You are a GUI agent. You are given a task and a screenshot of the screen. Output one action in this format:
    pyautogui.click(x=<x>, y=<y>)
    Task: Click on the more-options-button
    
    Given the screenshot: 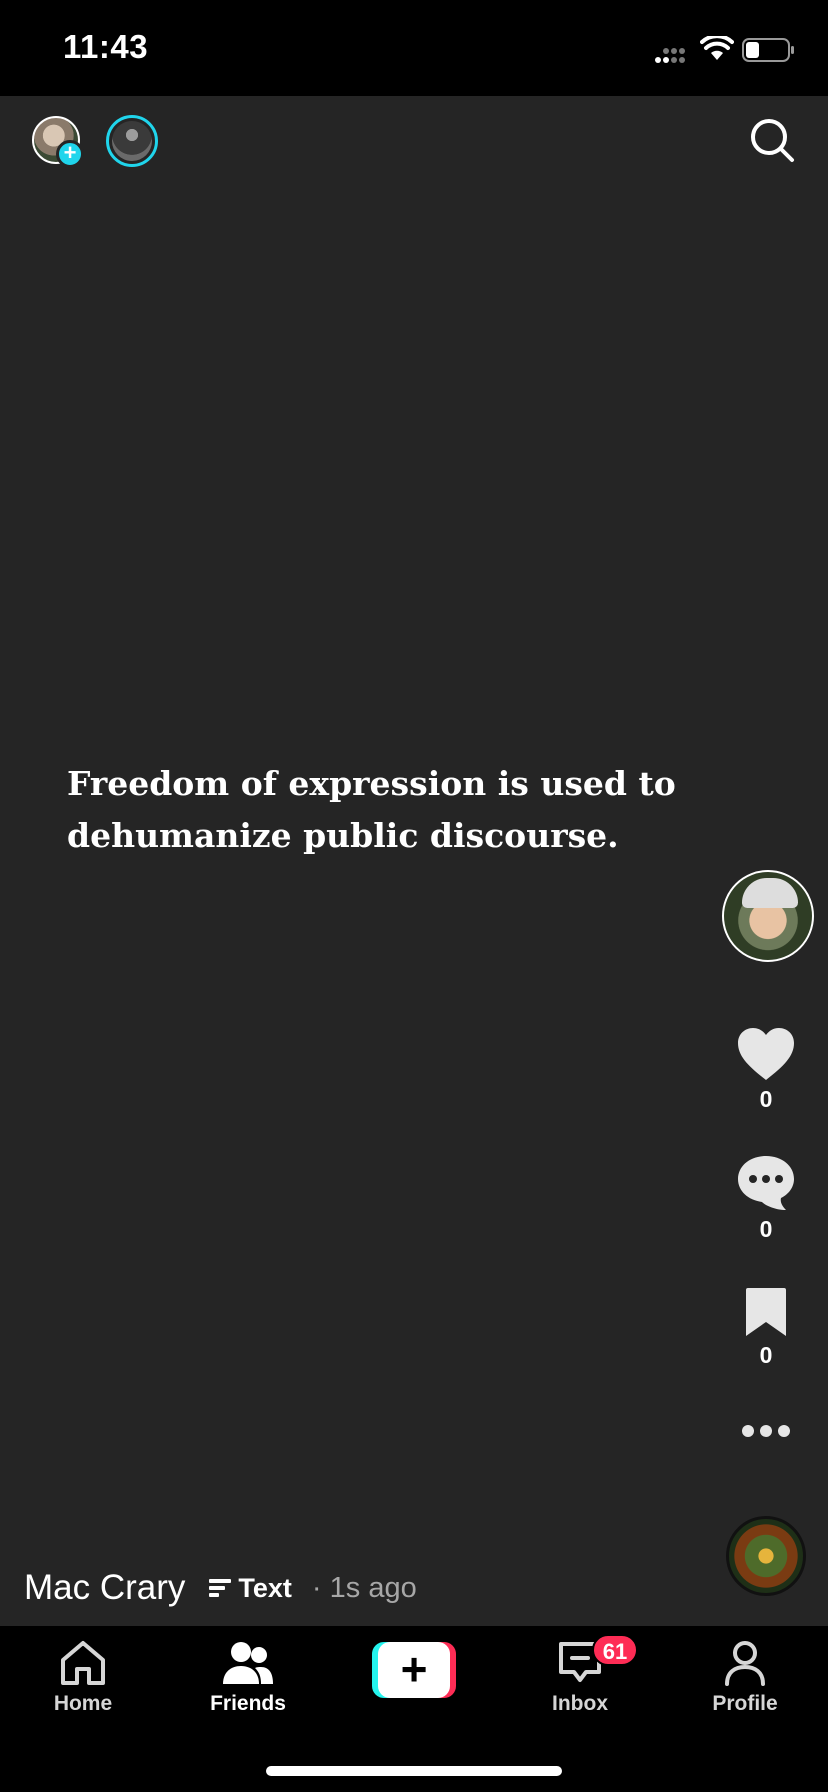 What is the action you would take?
    pyautogui.click(x=766, y=1431)
    